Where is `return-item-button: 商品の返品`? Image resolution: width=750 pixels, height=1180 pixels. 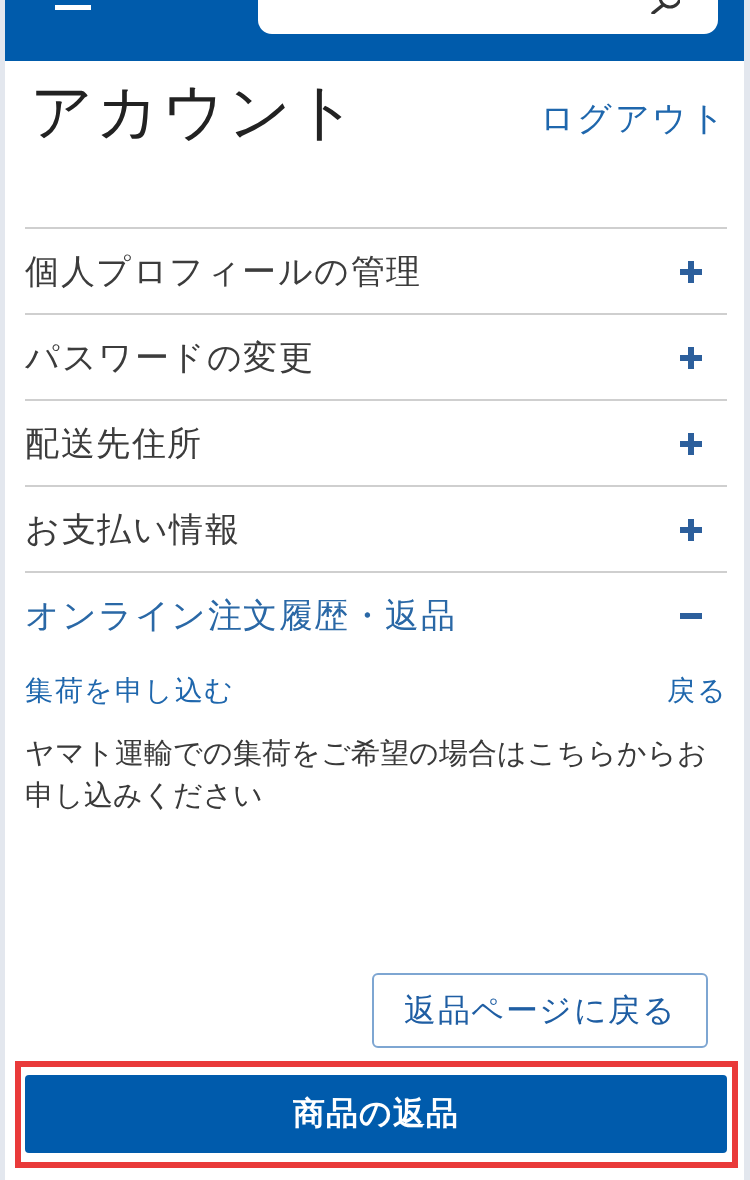 return-item-button: 商品の返品 is located at coordinates (376, 1114).